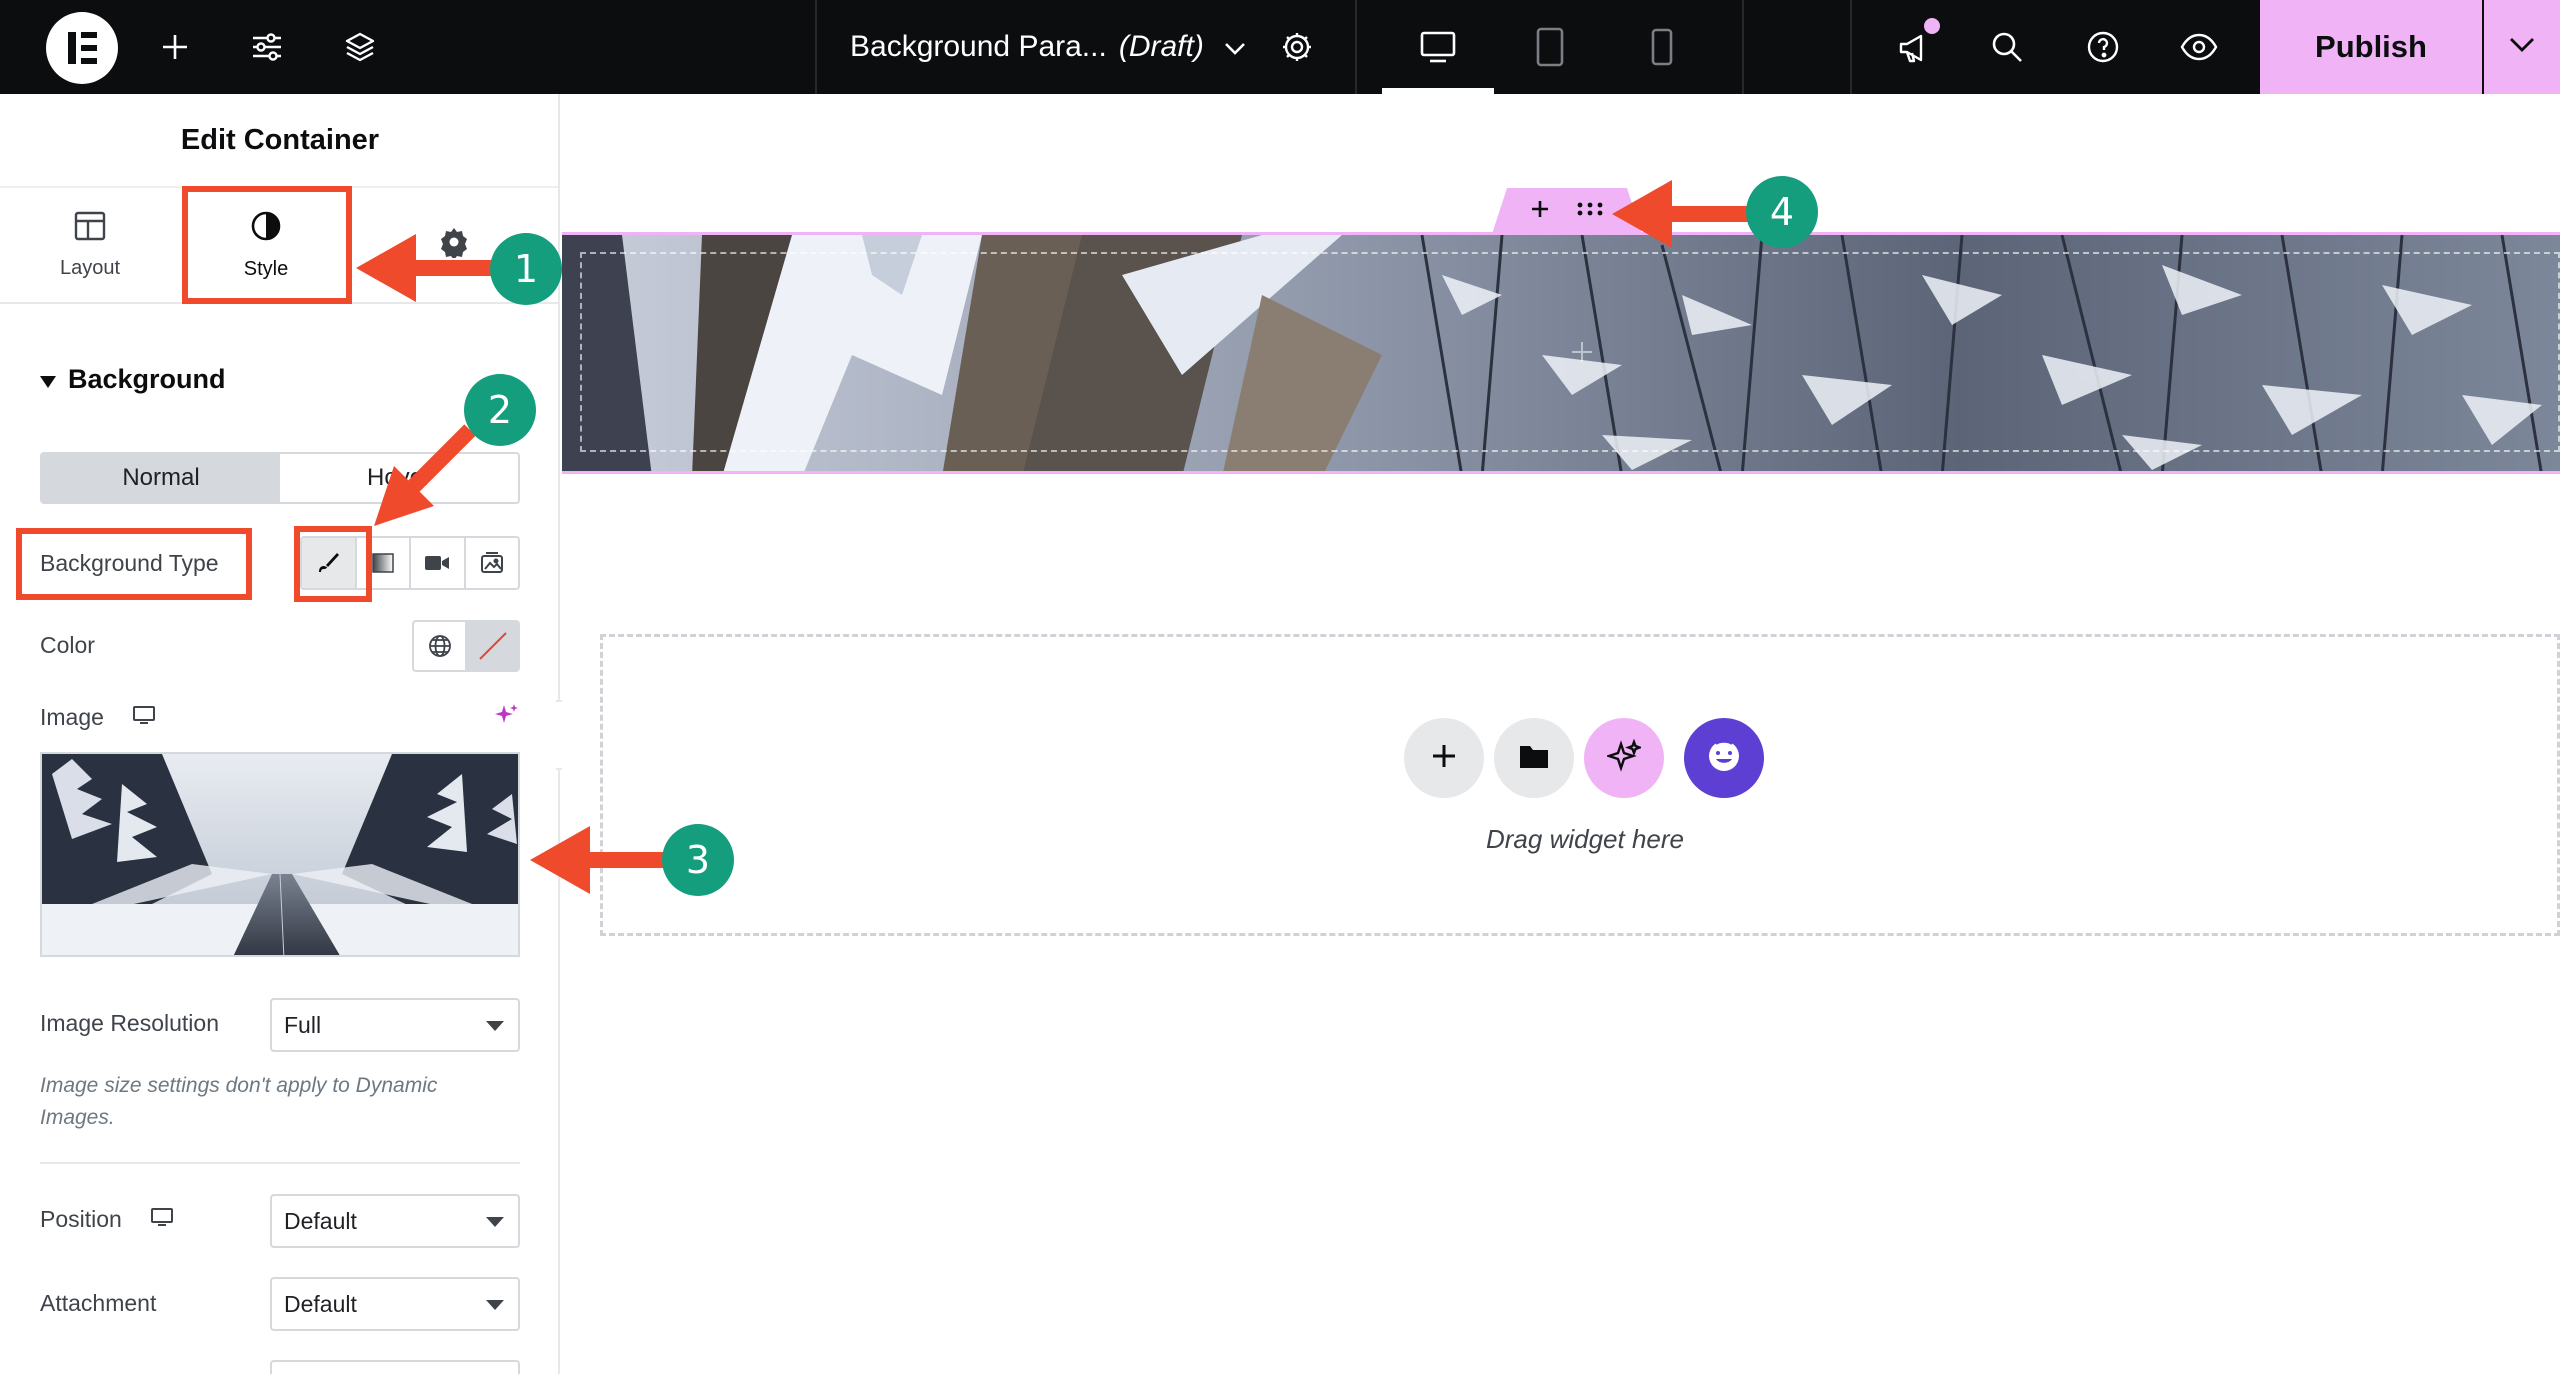 The width and height of the screenshot is (2560, 1374). What do you see at coordinates (2007, 47) in the screenshot?
I see `search-icon` at bounding box center [2007, 47].